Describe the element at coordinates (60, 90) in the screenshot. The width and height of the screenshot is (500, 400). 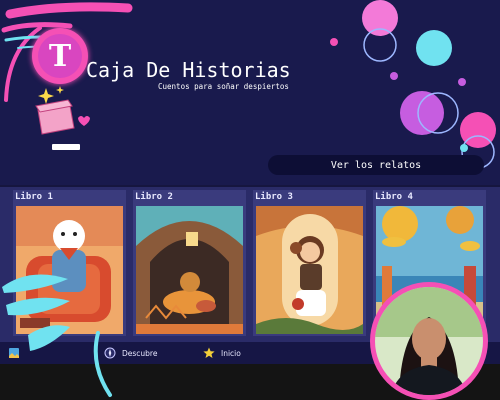
I see `sparkle-icon-small` at that location.